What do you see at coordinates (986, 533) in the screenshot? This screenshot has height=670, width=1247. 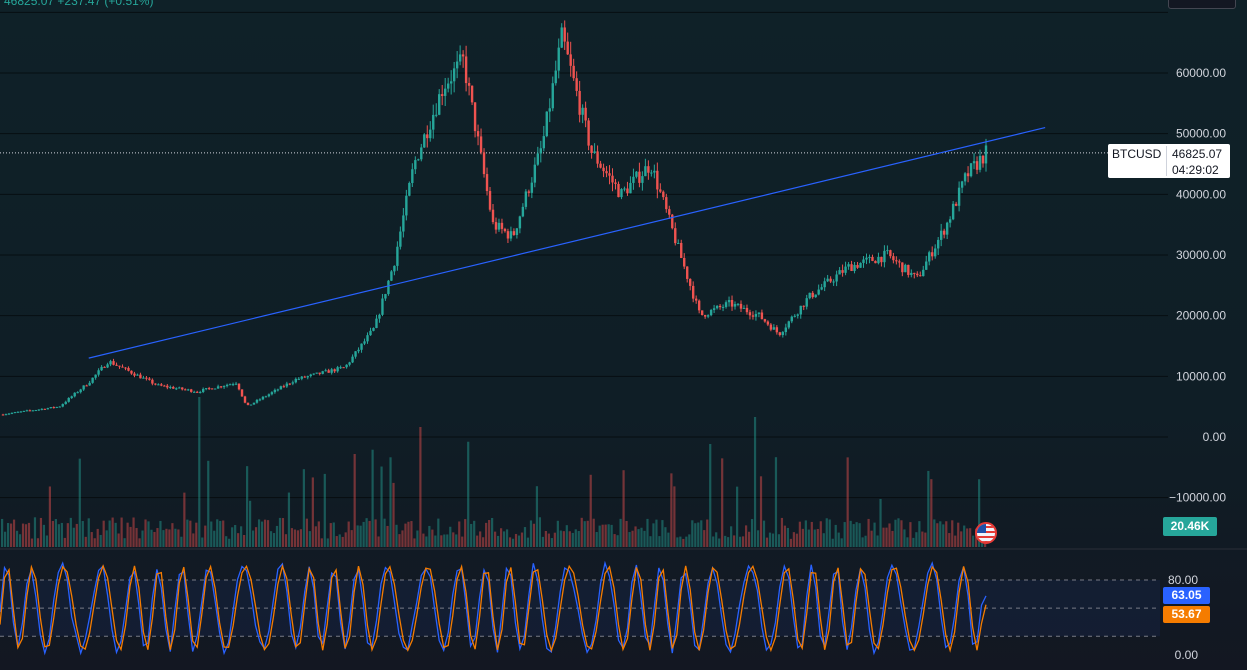 I see `us-flag-icon` at bounding box center [986, 533].